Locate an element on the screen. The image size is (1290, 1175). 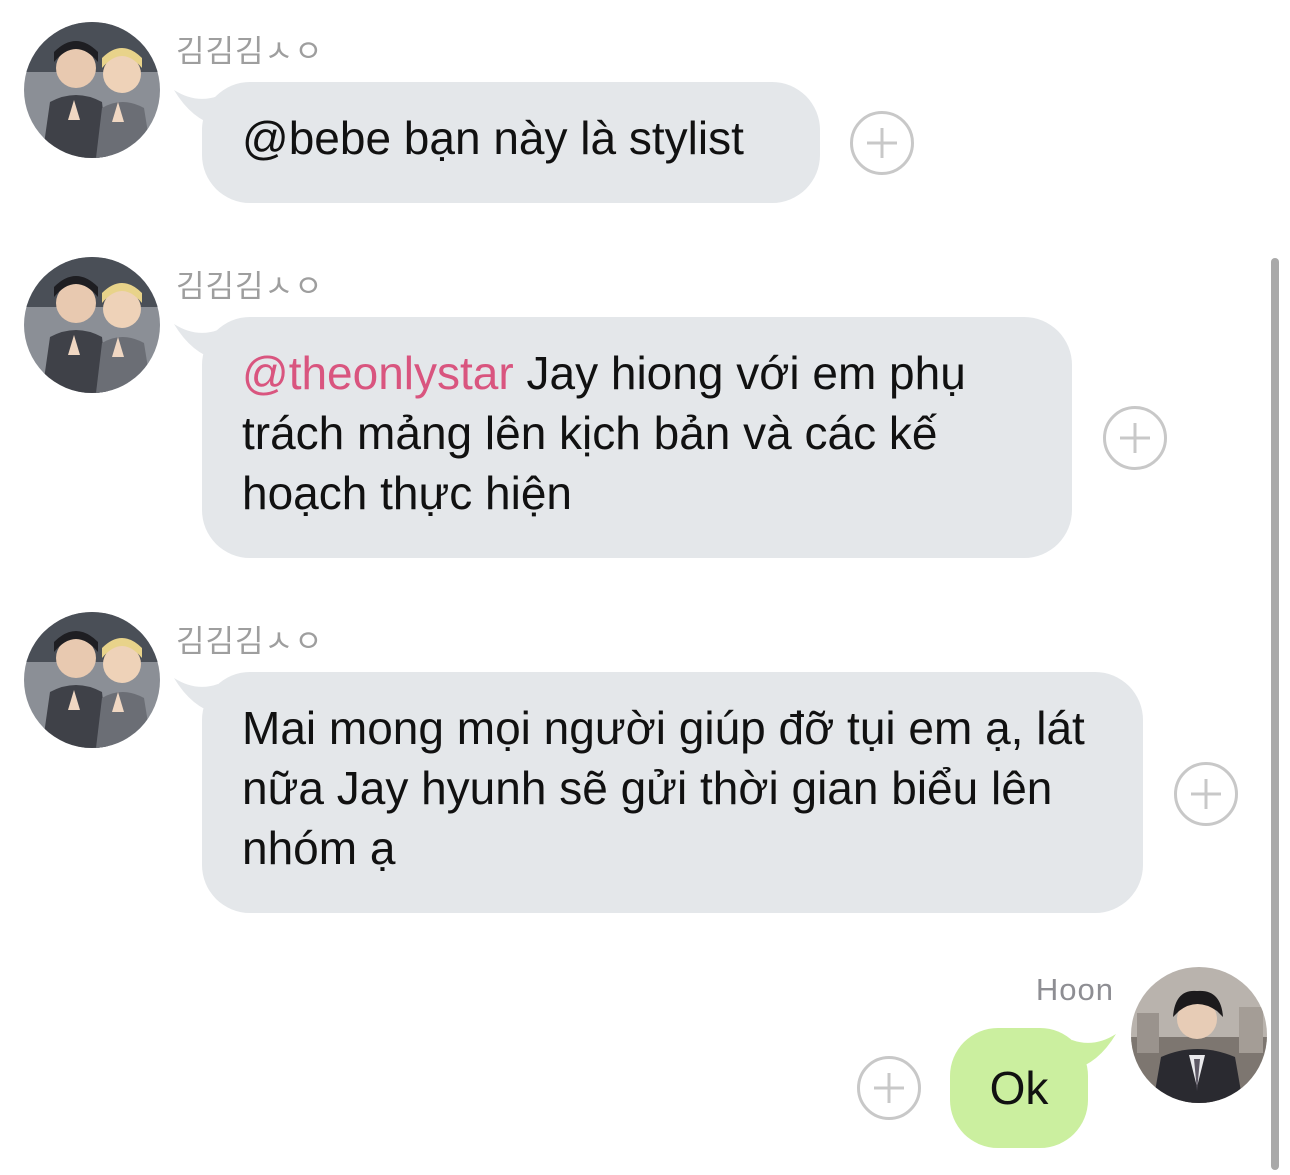
message-bubble: Ok is located at coordinates (1019, 1088).